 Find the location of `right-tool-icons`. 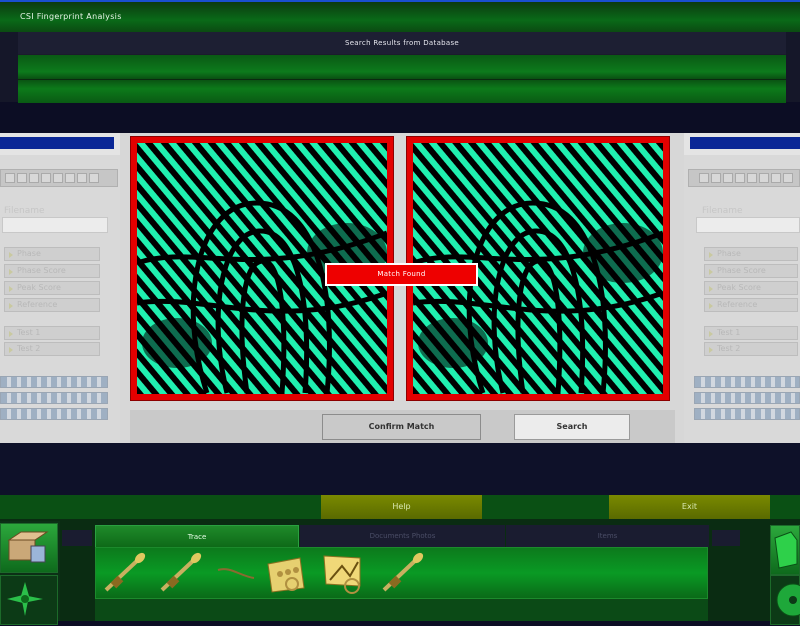

right-tool-icons is located at coordinates (785, 573).